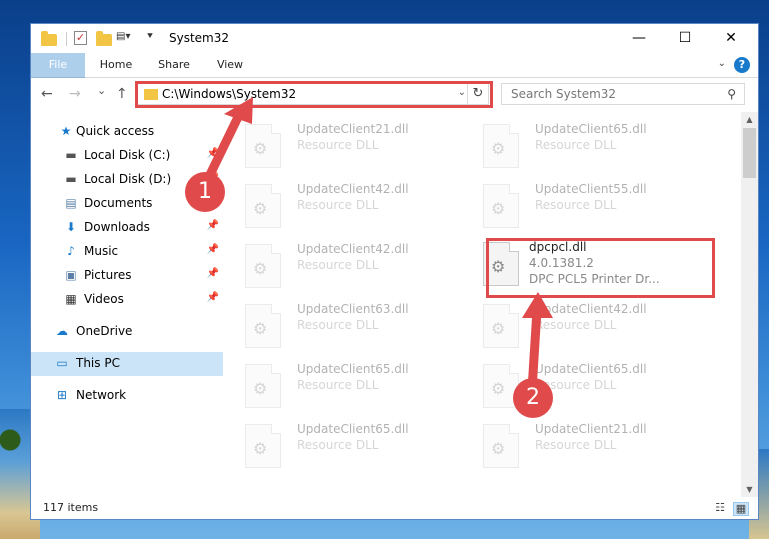 This screenshot has width=769, height=539. I want to click on network-icon: ⊞, so click(62, 395).